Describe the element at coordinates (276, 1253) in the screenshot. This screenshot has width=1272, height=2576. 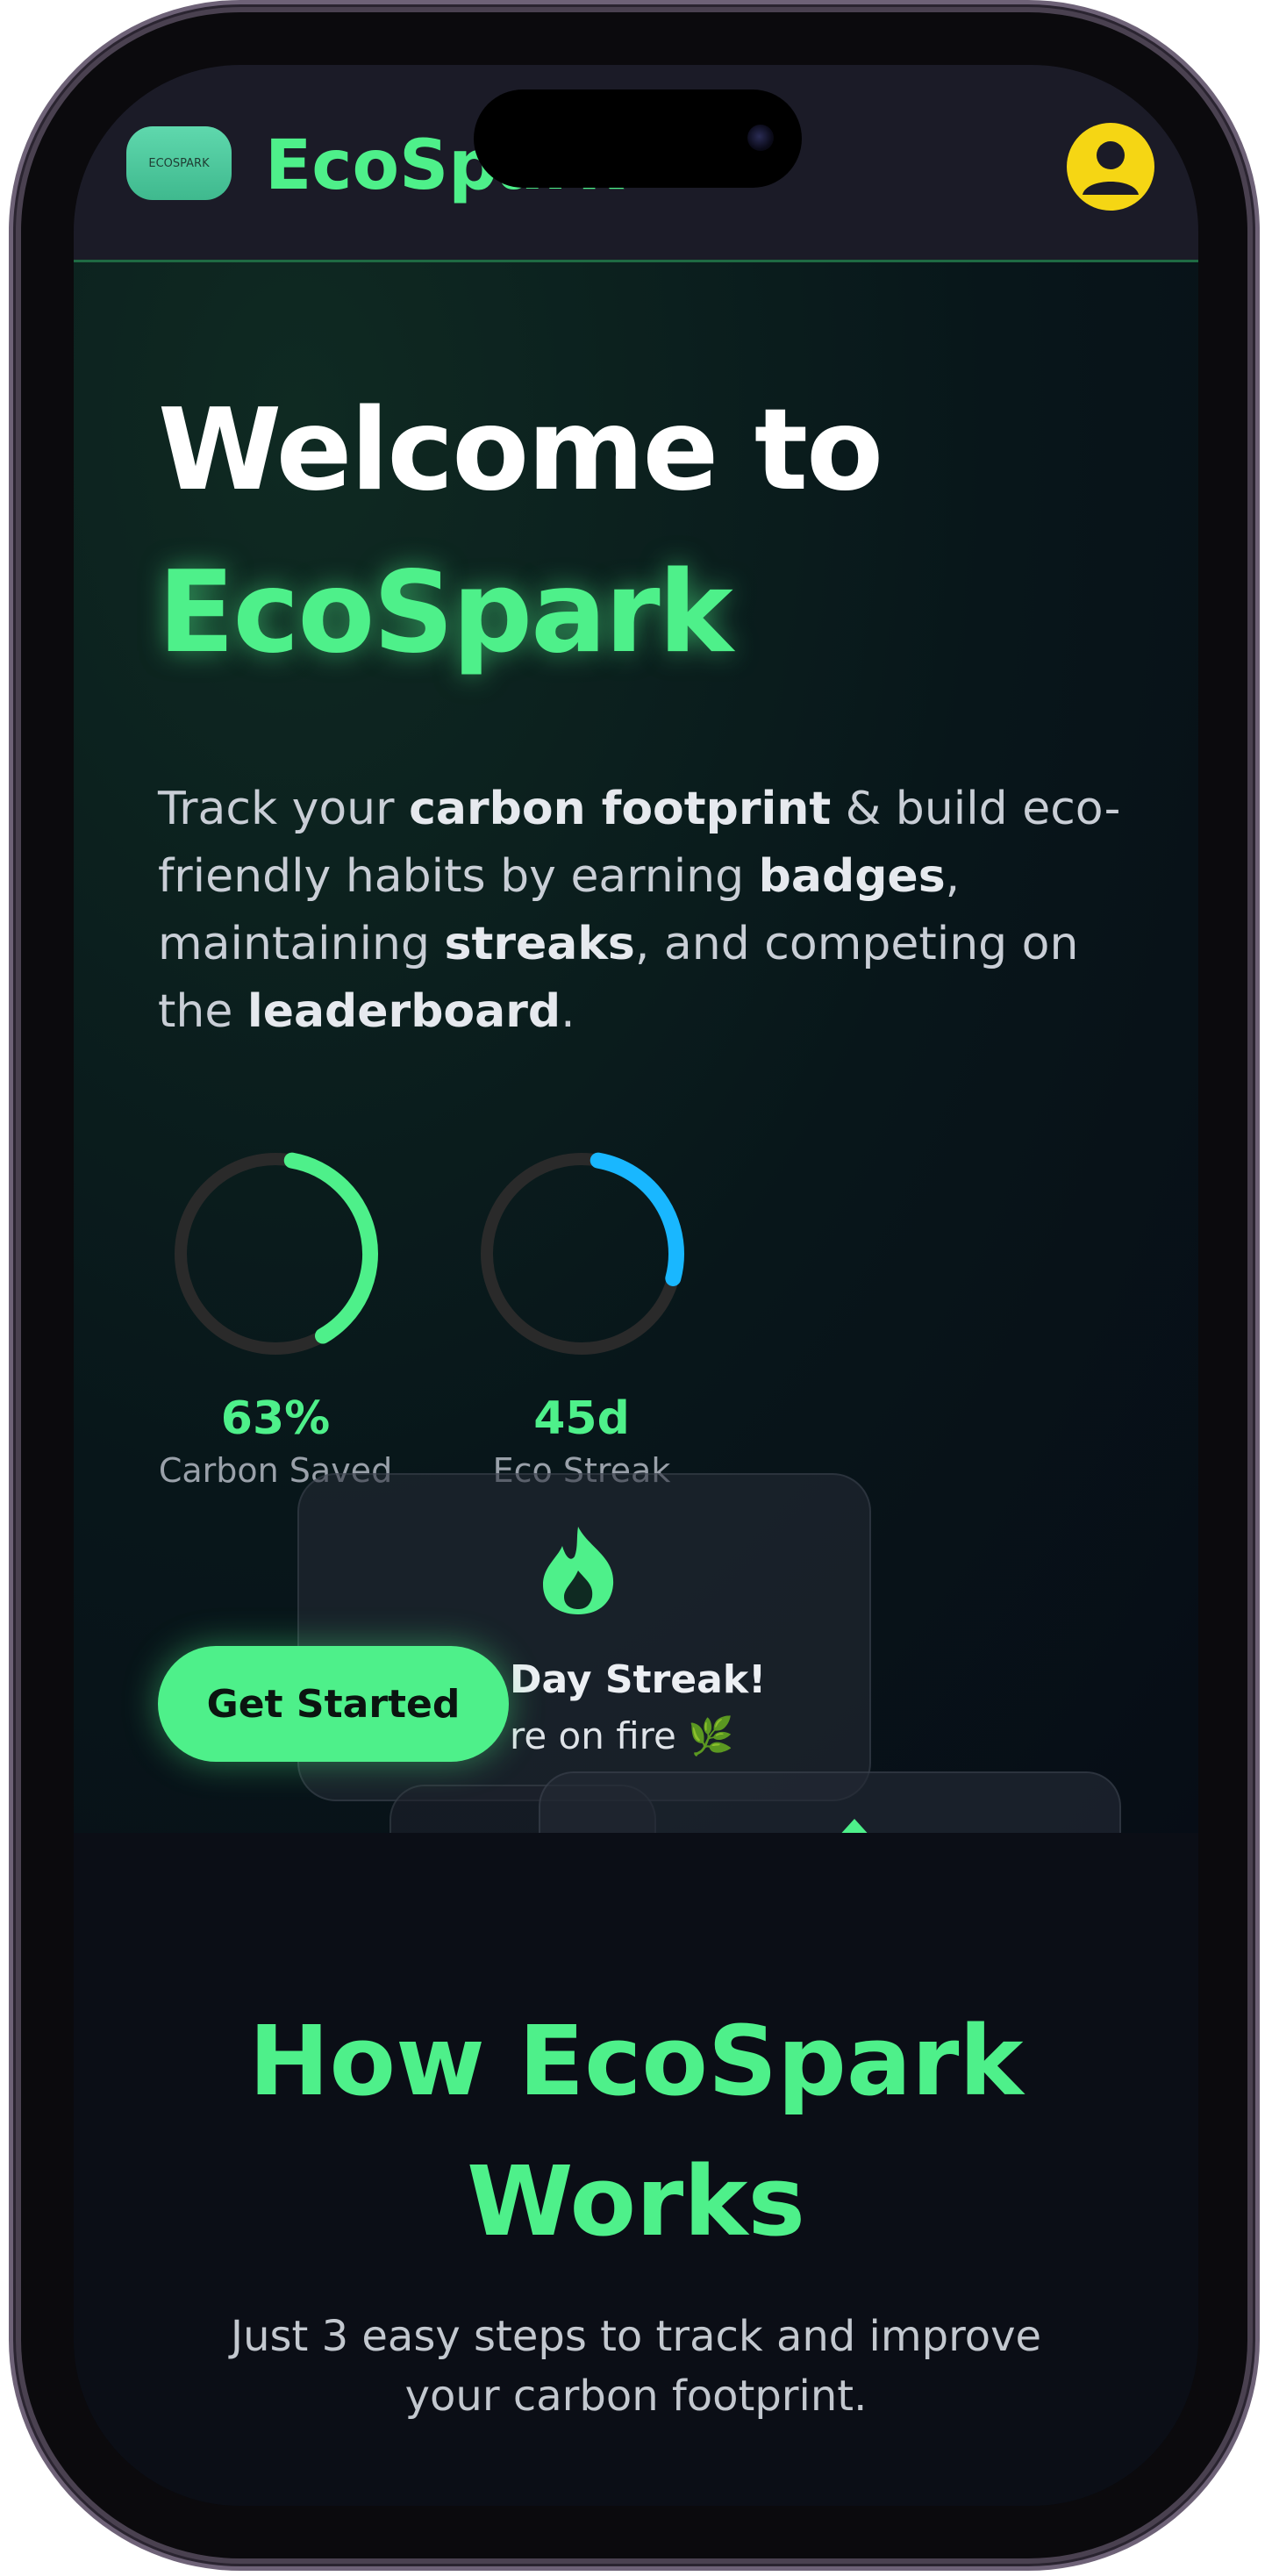
I see `carbon-saved-ring` at that location.